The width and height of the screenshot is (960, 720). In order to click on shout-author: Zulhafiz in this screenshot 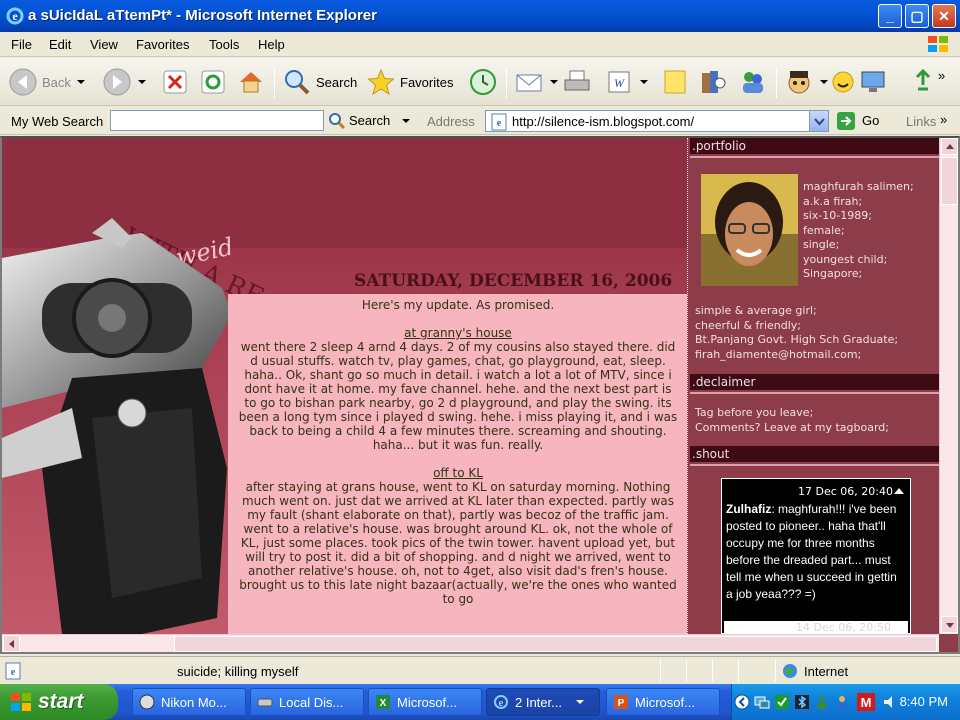, I will do `click(749, 509)`.